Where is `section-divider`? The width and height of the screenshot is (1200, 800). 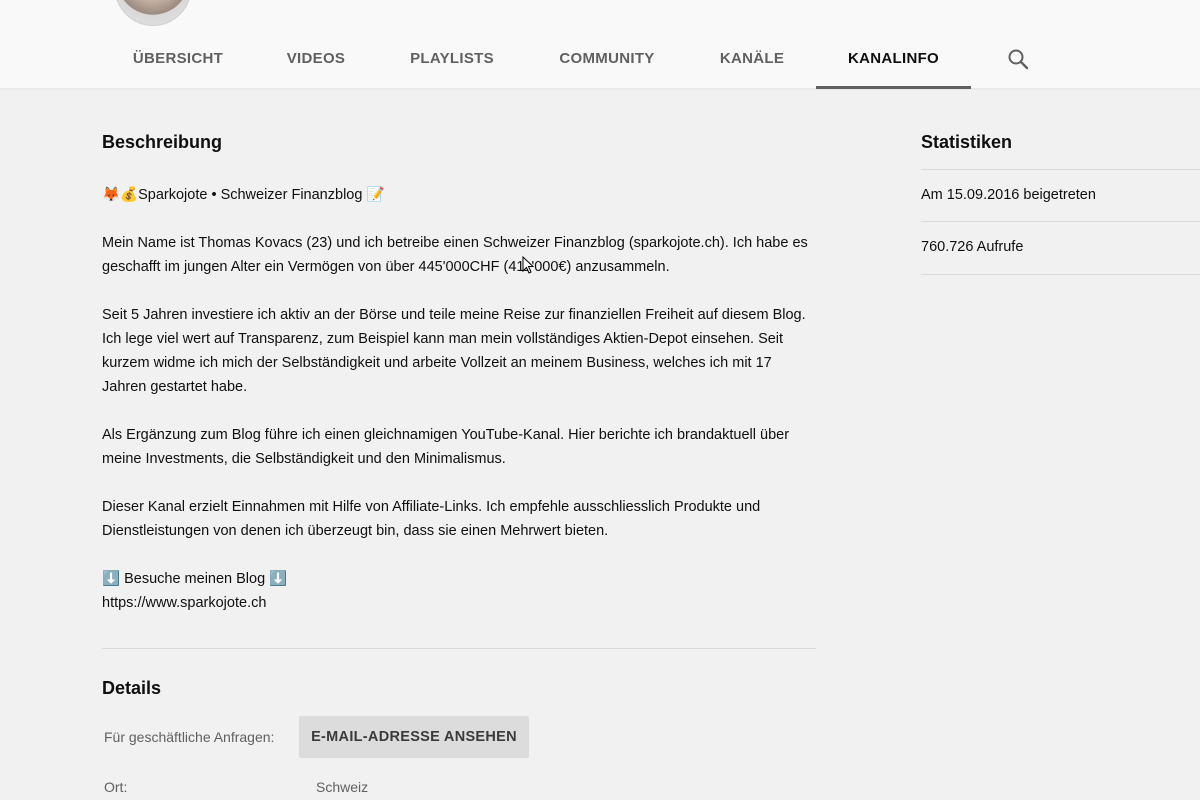
section-divider is located at coordinates (459, 648).